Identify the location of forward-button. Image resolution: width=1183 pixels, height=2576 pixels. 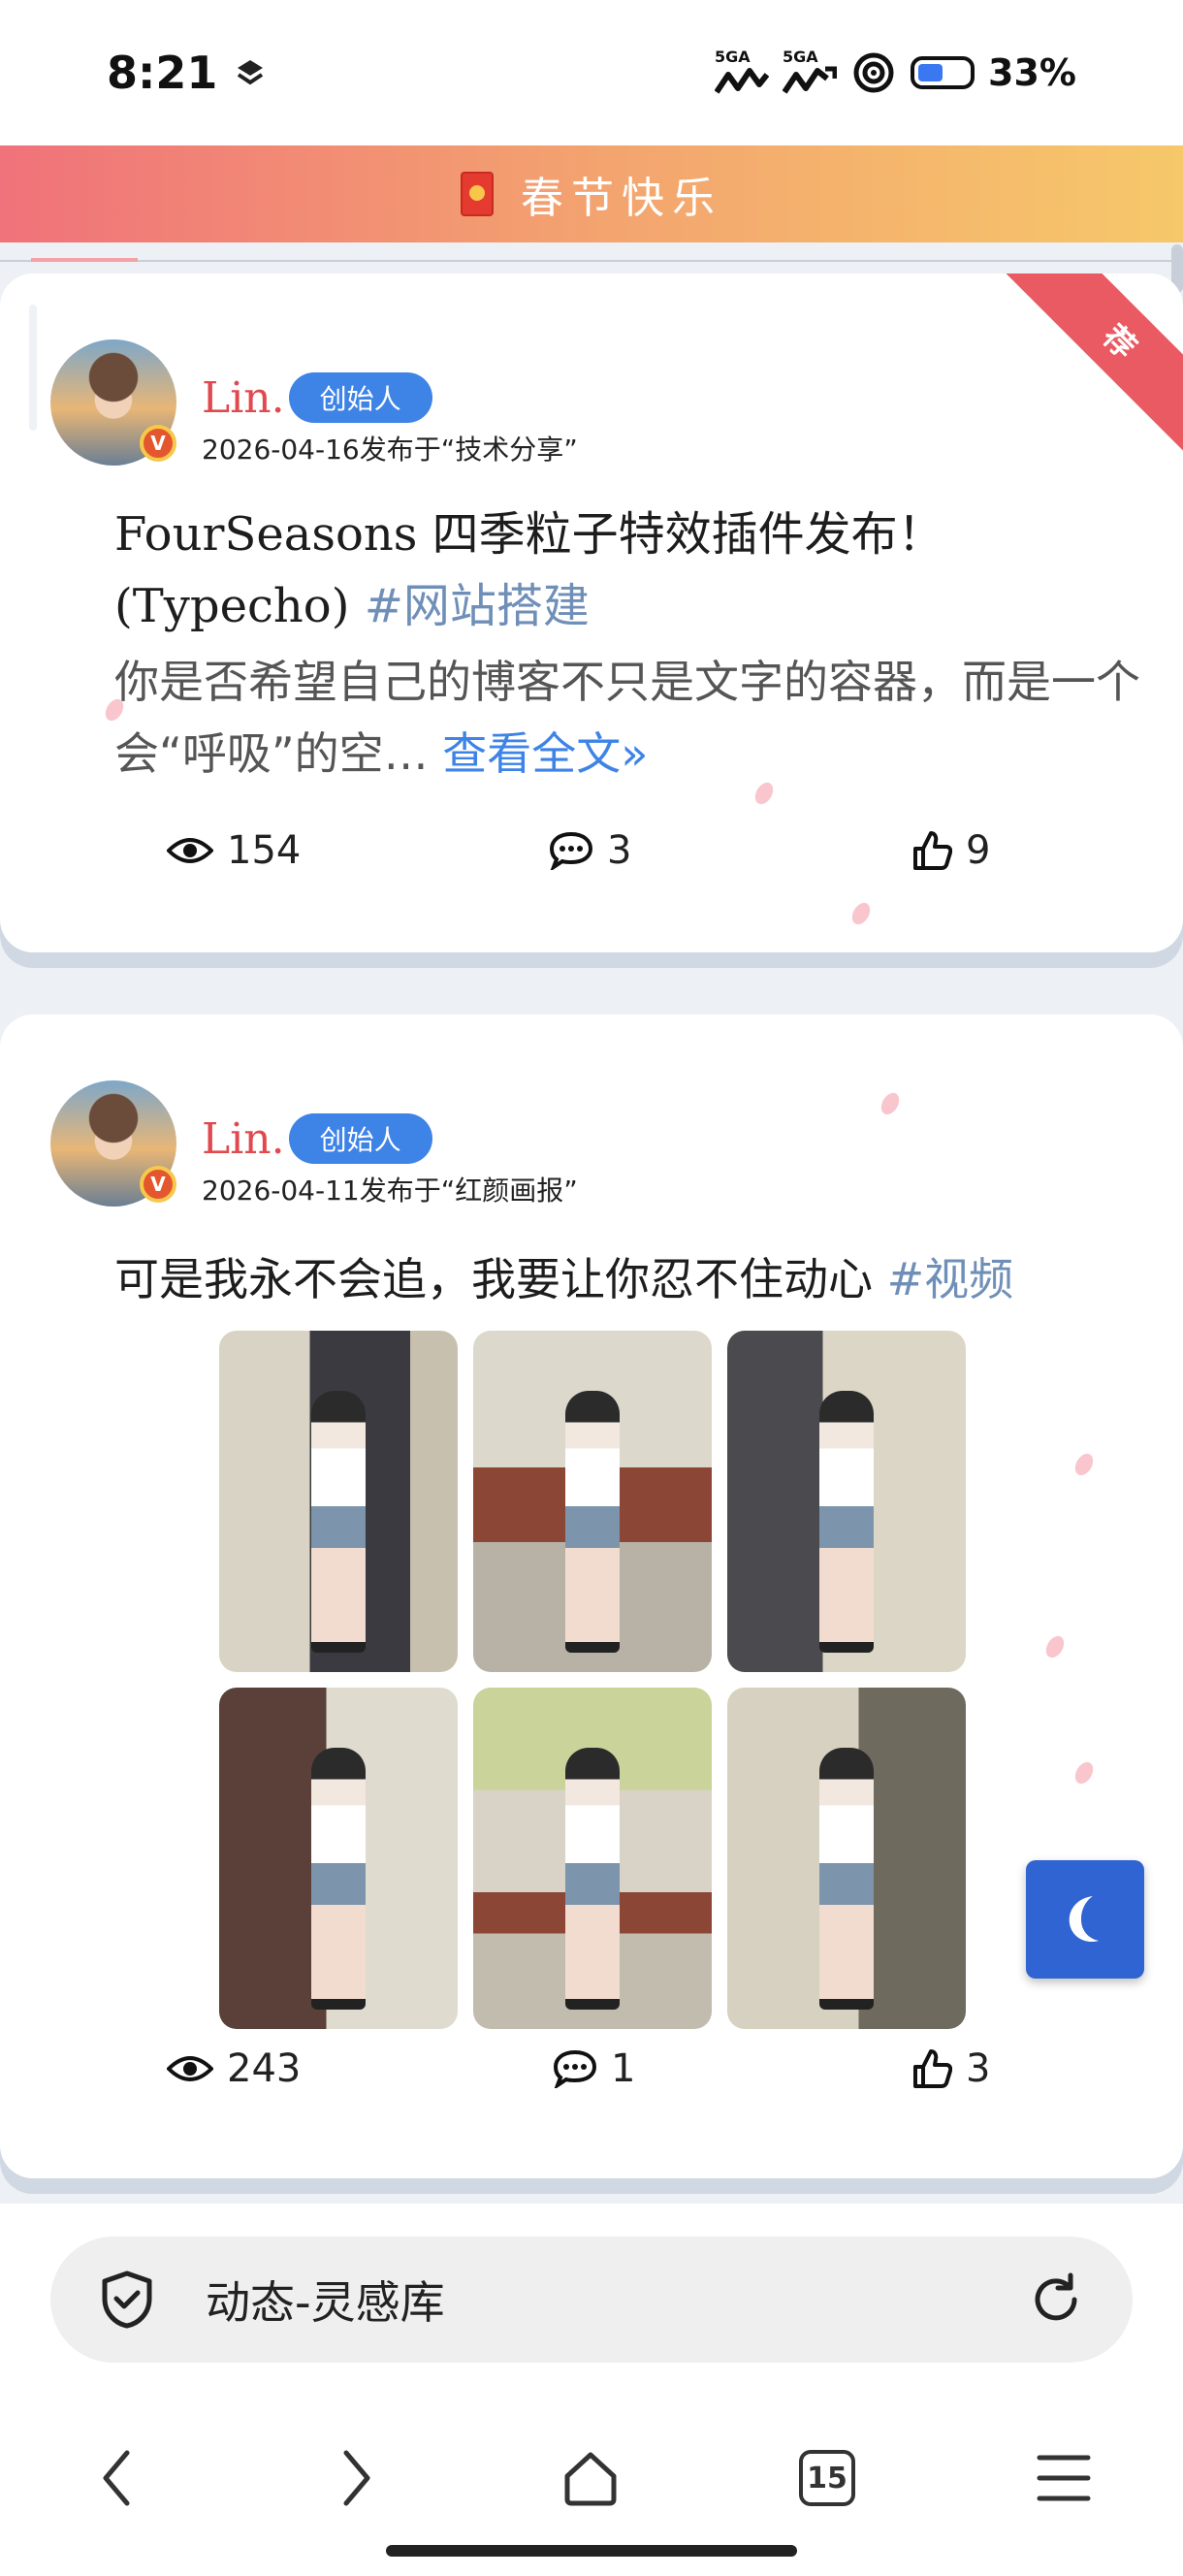
(356, 2478).